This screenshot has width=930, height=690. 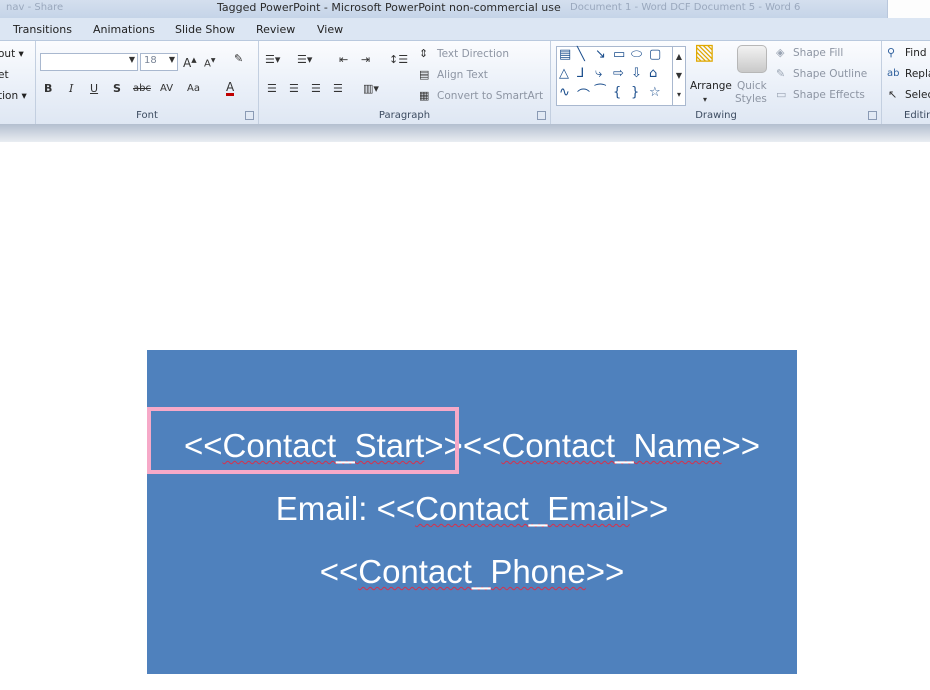 What do you see at coordinates (565, 54) in the screenshot?
I see `textbox-shape-icon: ▤` at bounding box center [565, 54].